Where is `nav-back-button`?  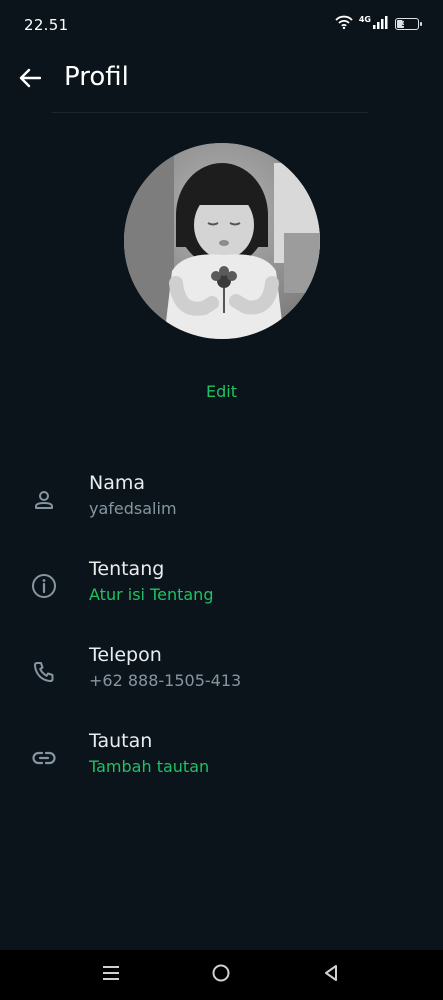 nav-back-button is located at coordinates (331, 975).